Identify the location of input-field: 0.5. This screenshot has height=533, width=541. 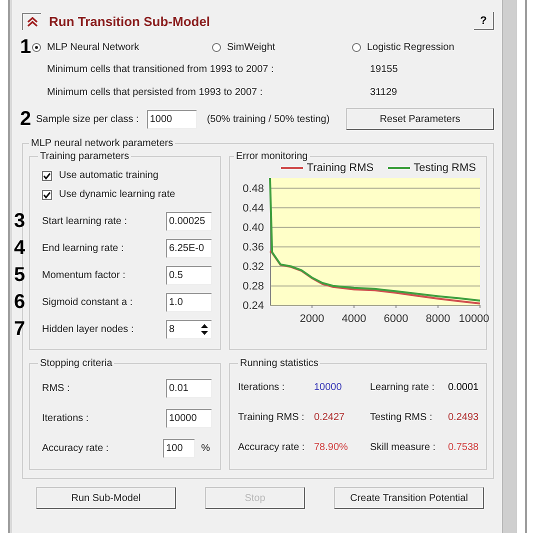
(189, 275).